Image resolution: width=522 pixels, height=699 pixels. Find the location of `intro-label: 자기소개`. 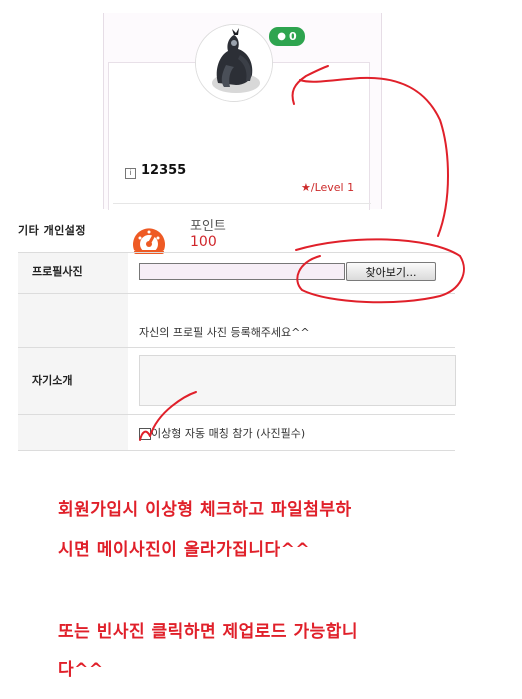

intro-label: 자기소개 is located at coordinates (52, 380).